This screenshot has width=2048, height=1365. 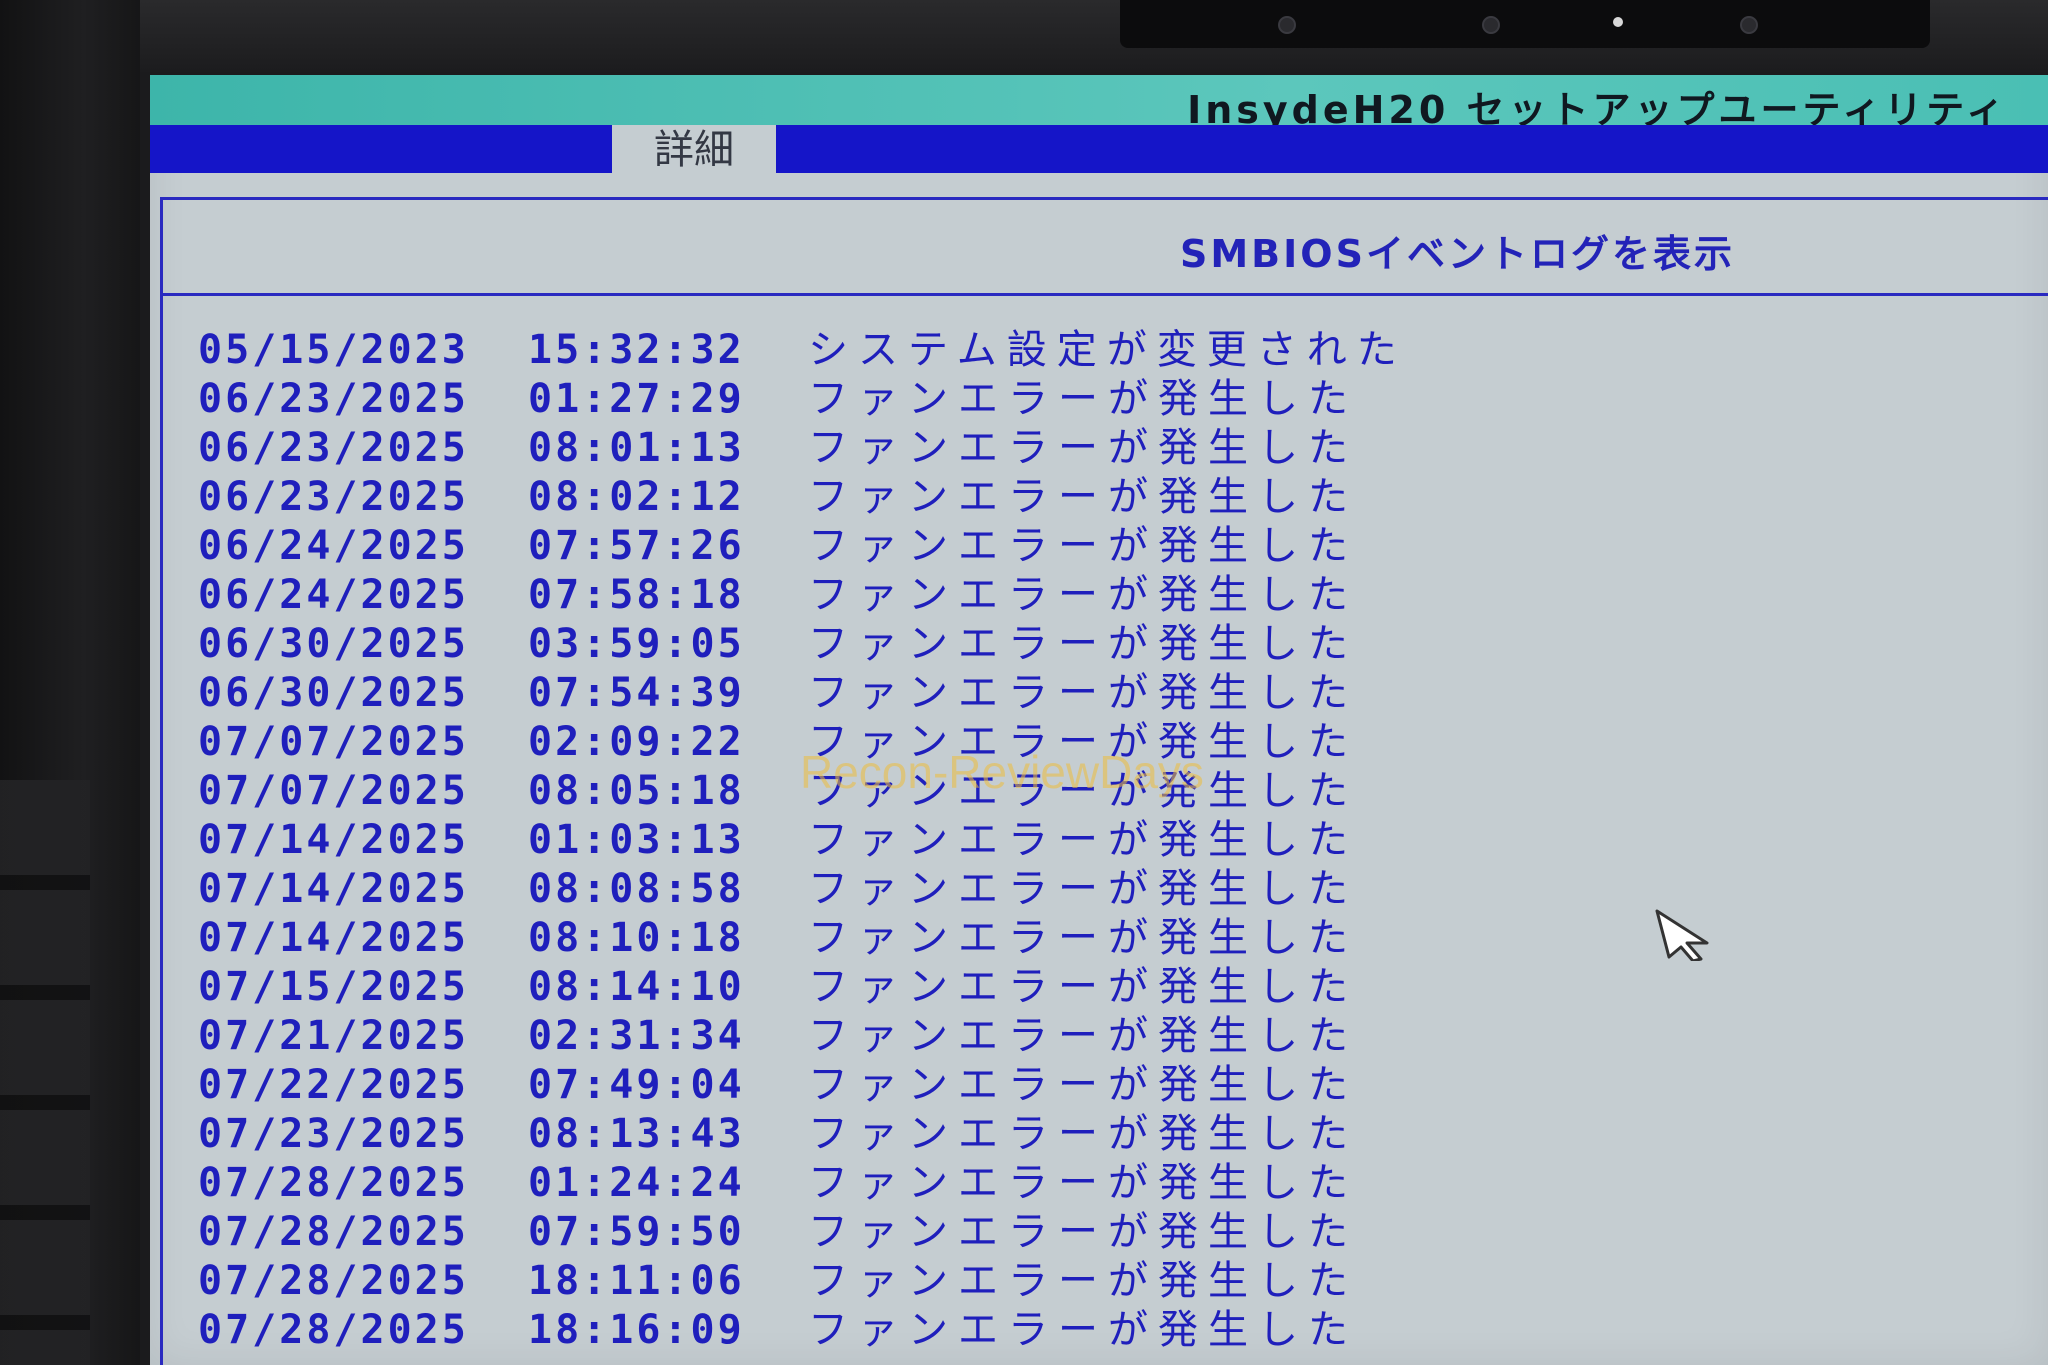 What do you see at coordinates (1099, 103) in the screenshot?
I see `title-bar: InsydeH20 セットアップユーティリティ` at bounding box center [1099, 103].